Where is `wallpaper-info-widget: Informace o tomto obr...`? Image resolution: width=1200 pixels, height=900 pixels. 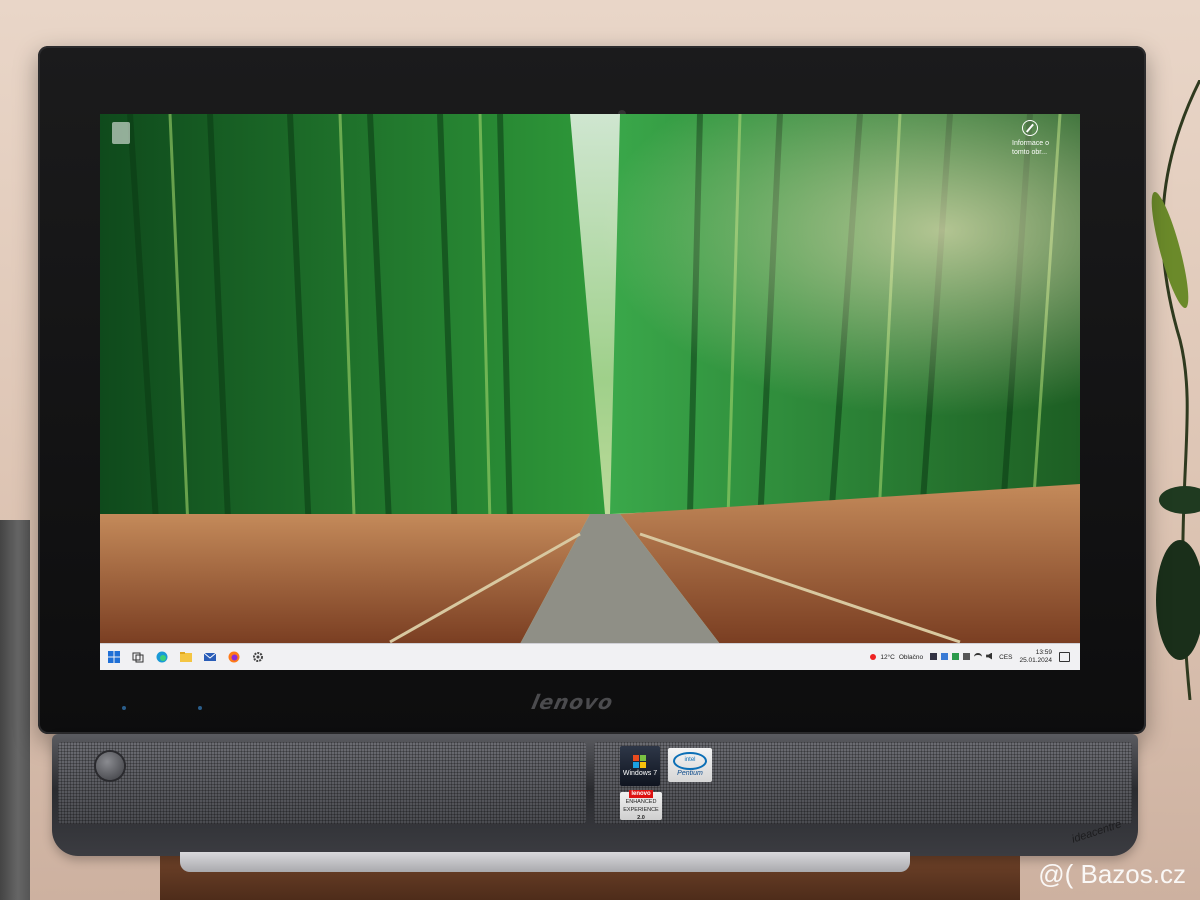 wallpaper-info-widget: Informace o tomto obr... is located at coordinates (1041, 138).